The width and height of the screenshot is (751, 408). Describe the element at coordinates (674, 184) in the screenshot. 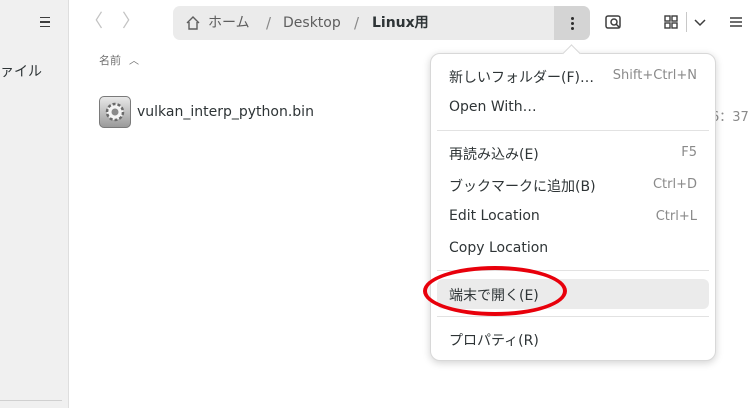

I see `menu-item-shortcut: Ctrl+D` at that location.